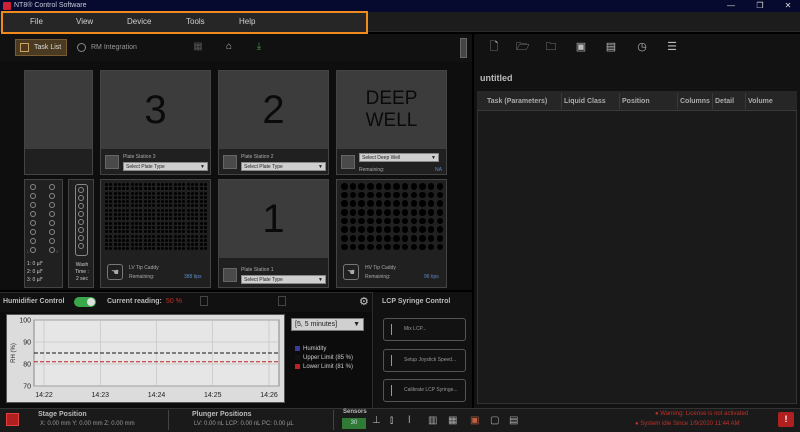 This screenshot has width=800, height=432. I want to click on alert-icon: !, so click(786, 419).